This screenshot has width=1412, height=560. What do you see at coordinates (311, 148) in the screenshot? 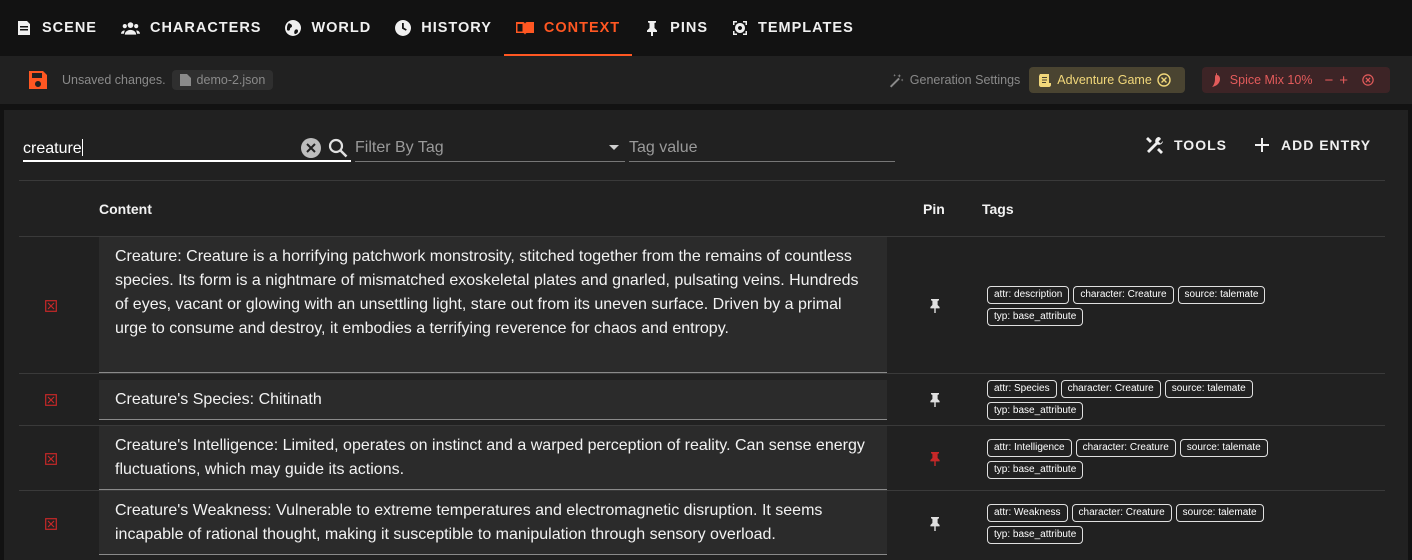
I see `clear-search-icon` at bounding box center [311, 148].